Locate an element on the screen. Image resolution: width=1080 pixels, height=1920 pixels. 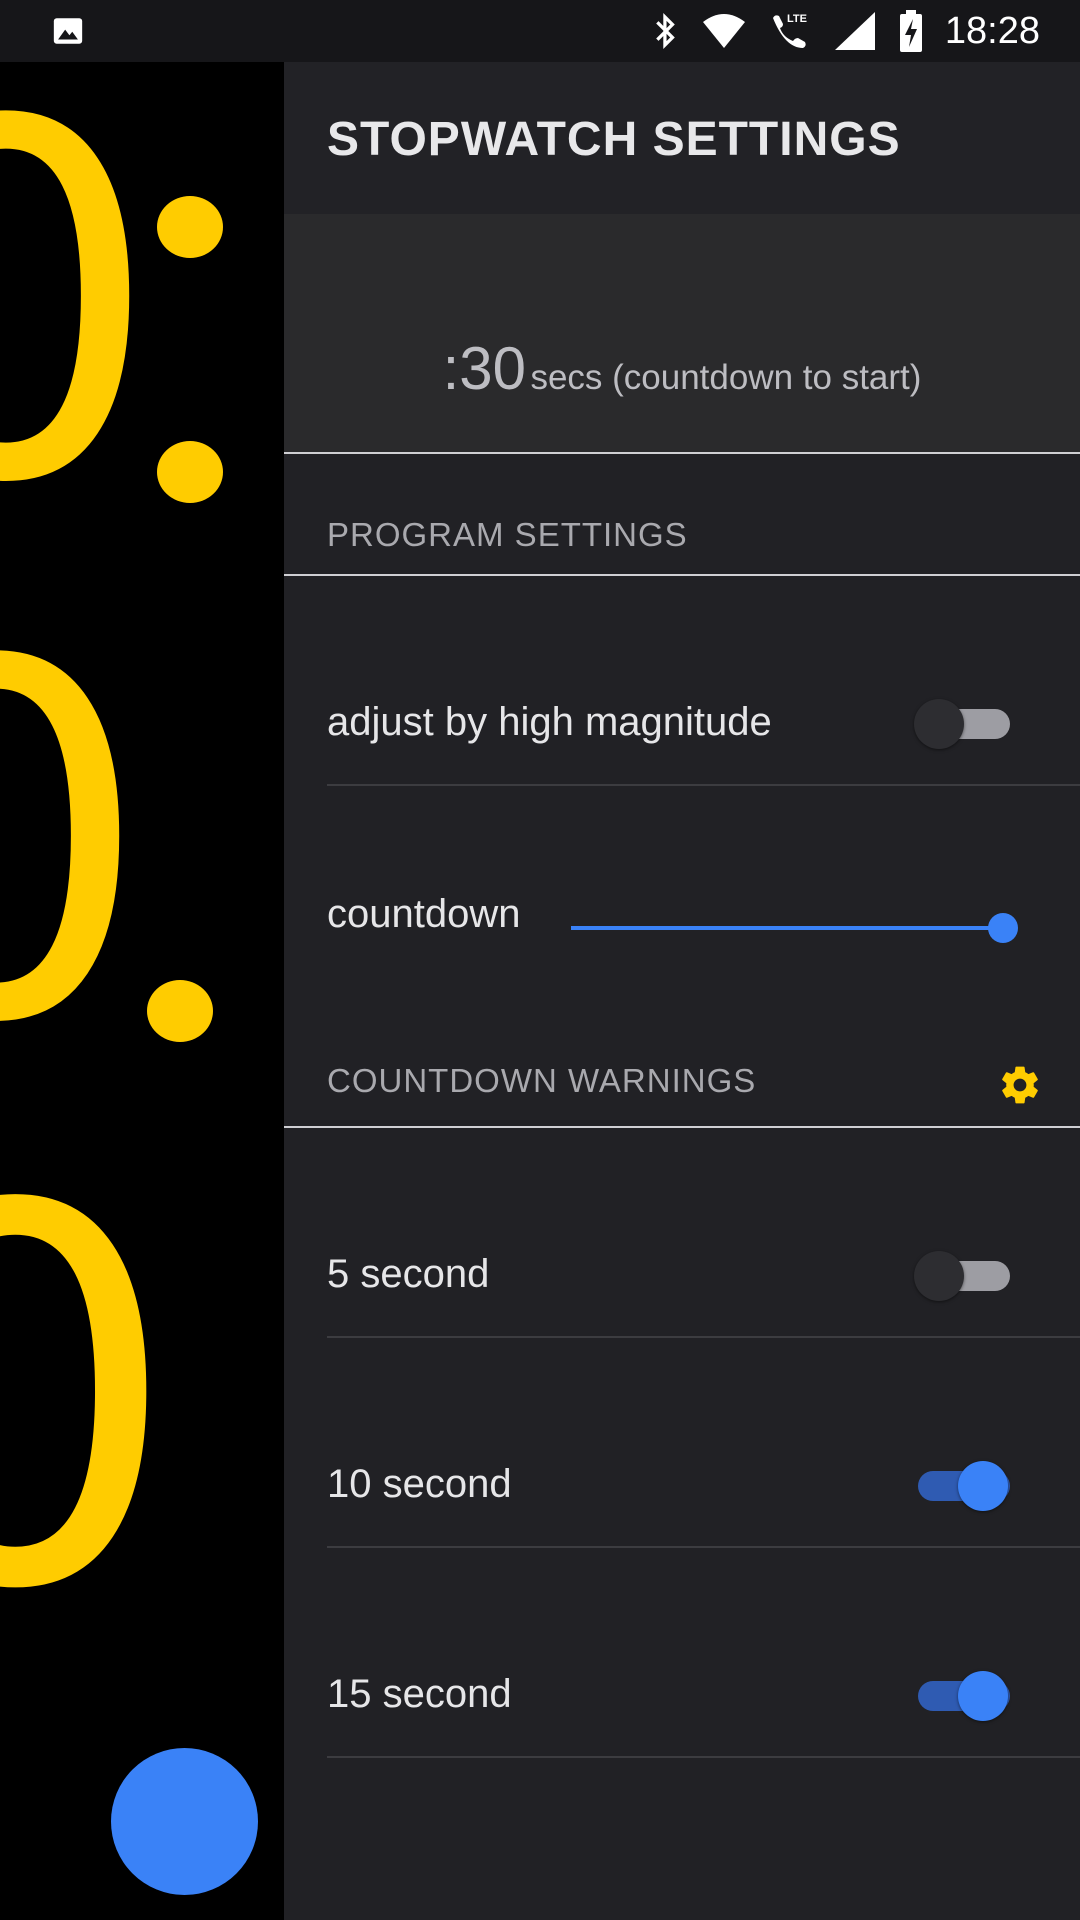
lte-call-icon: LTE is located at coordinates (789, 31).